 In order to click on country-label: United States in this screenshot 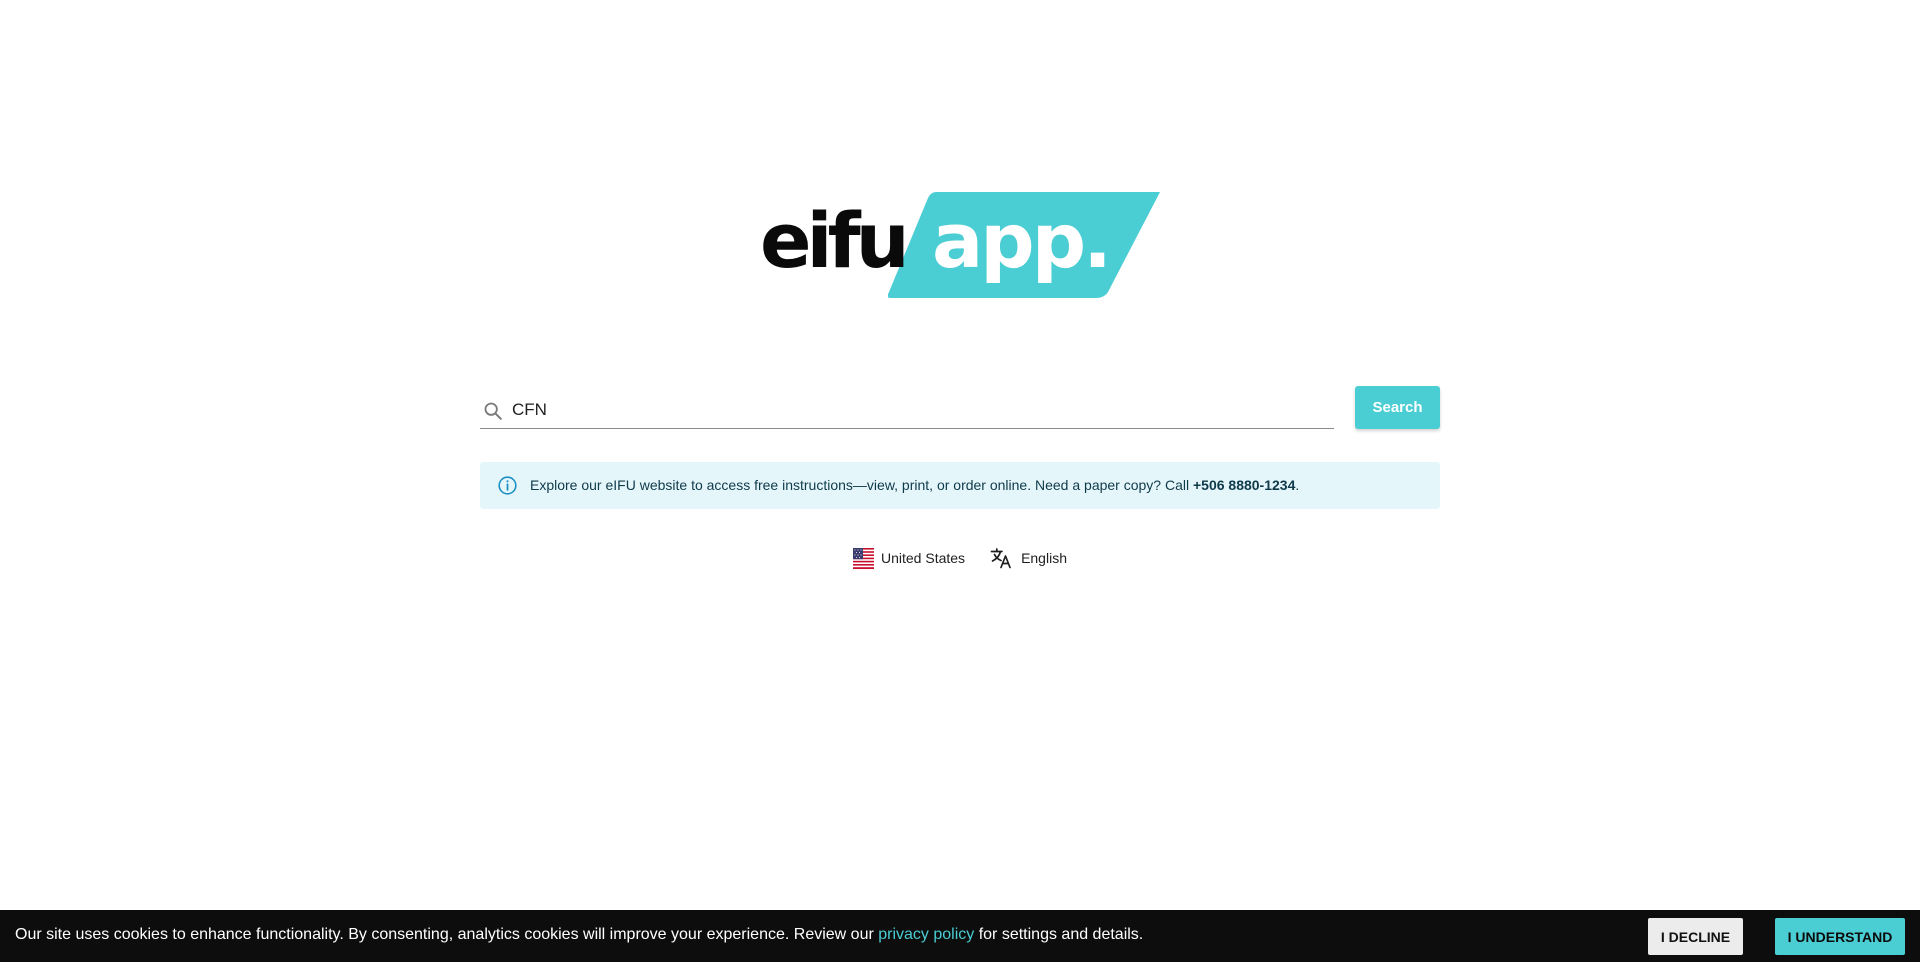, I will do `click(923, 558)`.